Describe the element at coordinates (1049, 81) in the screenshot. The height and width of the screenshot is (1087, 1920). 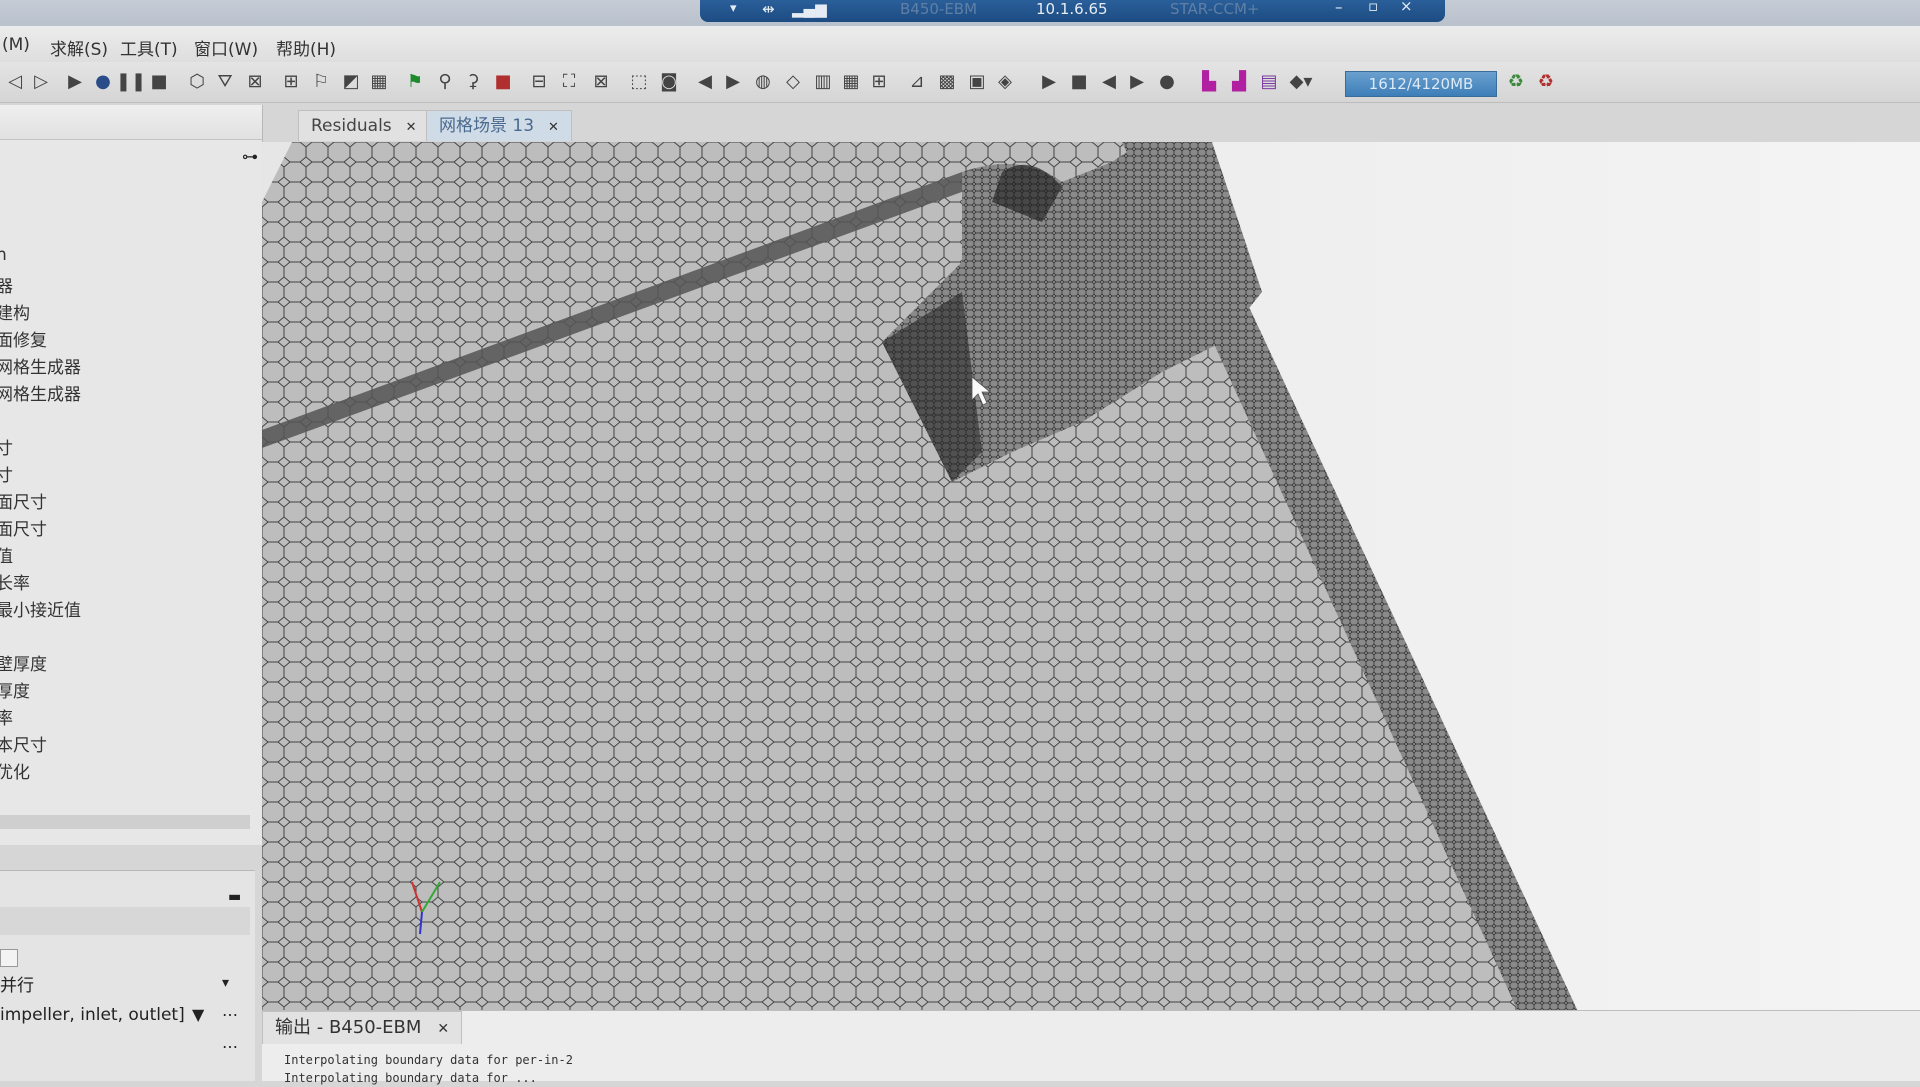
I see `play-icon: ▶` at that location.